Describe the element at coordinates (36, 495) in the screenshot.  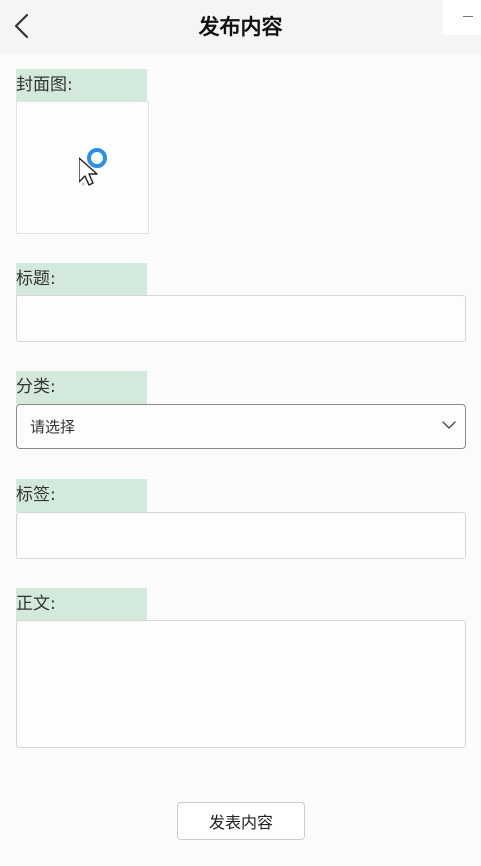
I see `tags-label: 标签:` at that location.